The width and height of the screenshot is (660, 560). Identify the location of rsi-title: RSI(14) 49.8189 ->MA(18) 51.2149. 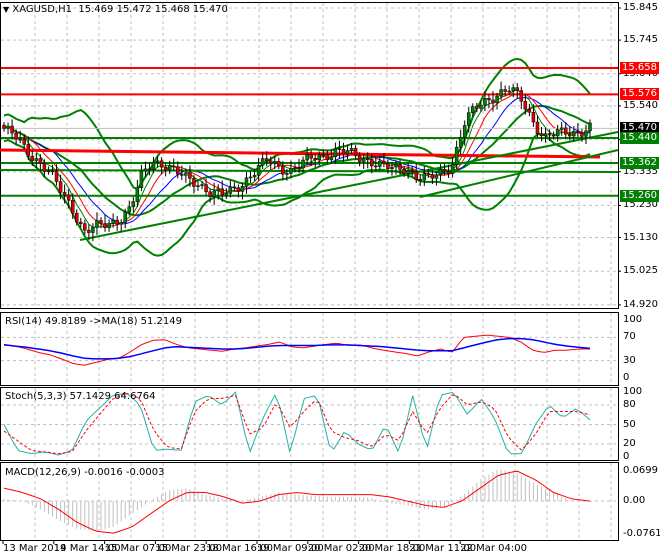
(93, 321).